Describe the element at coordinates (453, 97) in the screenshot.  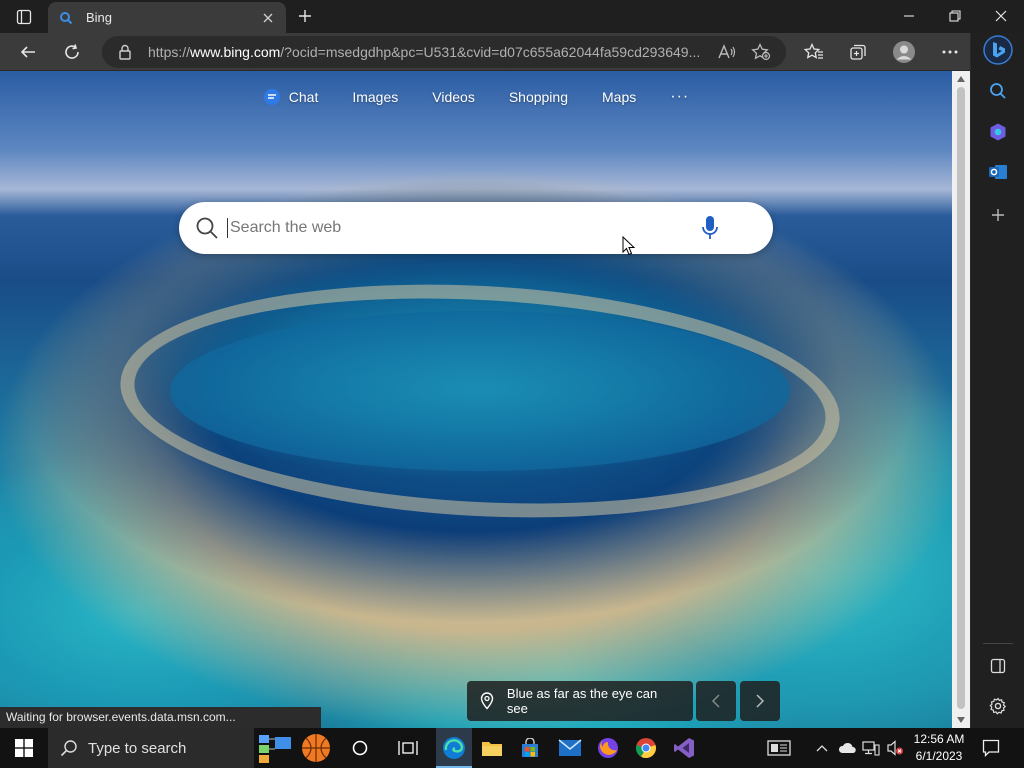
I see `nav-videos: Videos` at that location.